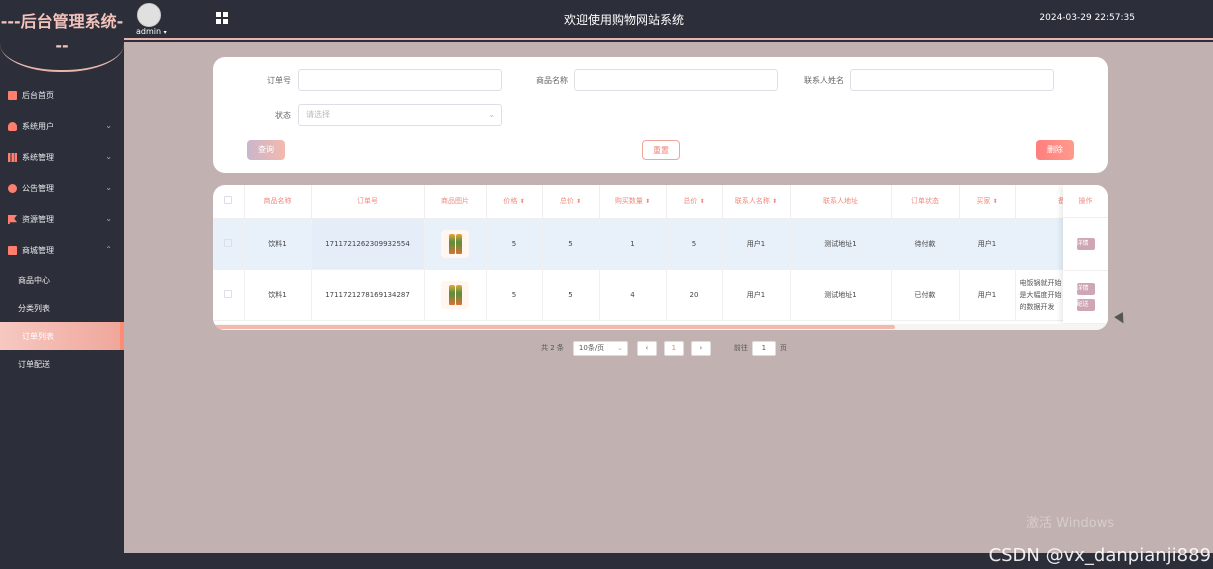 The image size is (1213, 569). I want to click on avatar, so click(149, 15).